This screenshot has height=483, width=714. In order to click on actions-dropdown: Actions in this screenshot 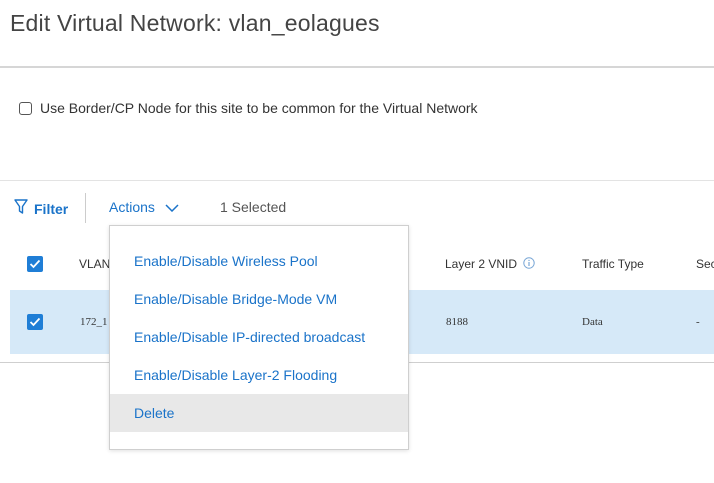, I will do `click(144, 207)`.